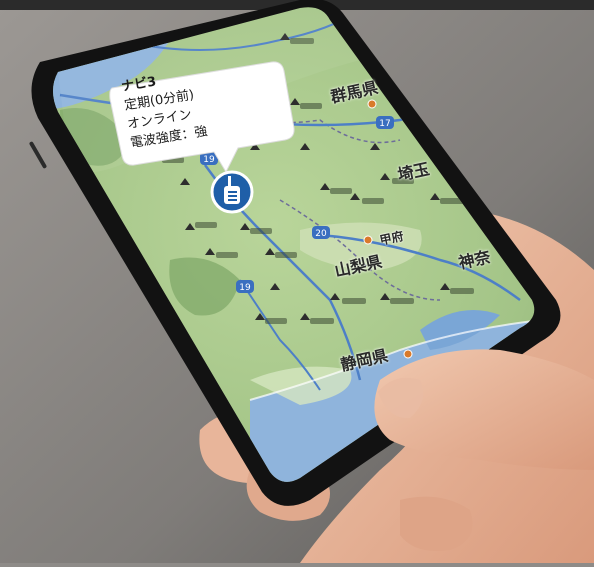 This screenshot has width=594, height=567. I want to click on route-shield-17: 17, so click(385, 122).